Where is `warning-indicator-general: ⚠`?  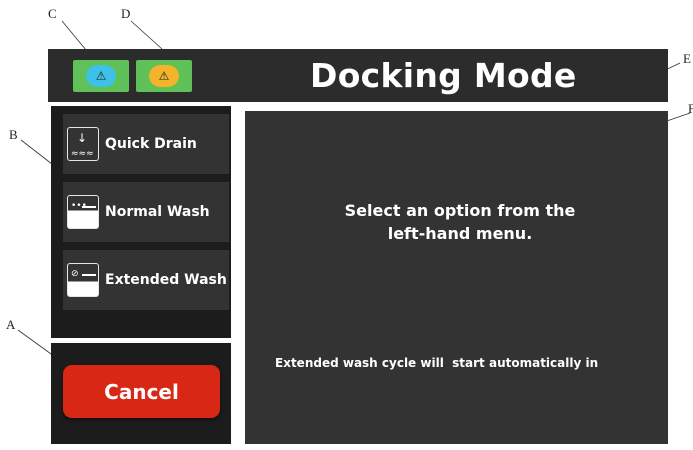
warning-indicator-general: ⚠ is located at coordinates (101, 76).